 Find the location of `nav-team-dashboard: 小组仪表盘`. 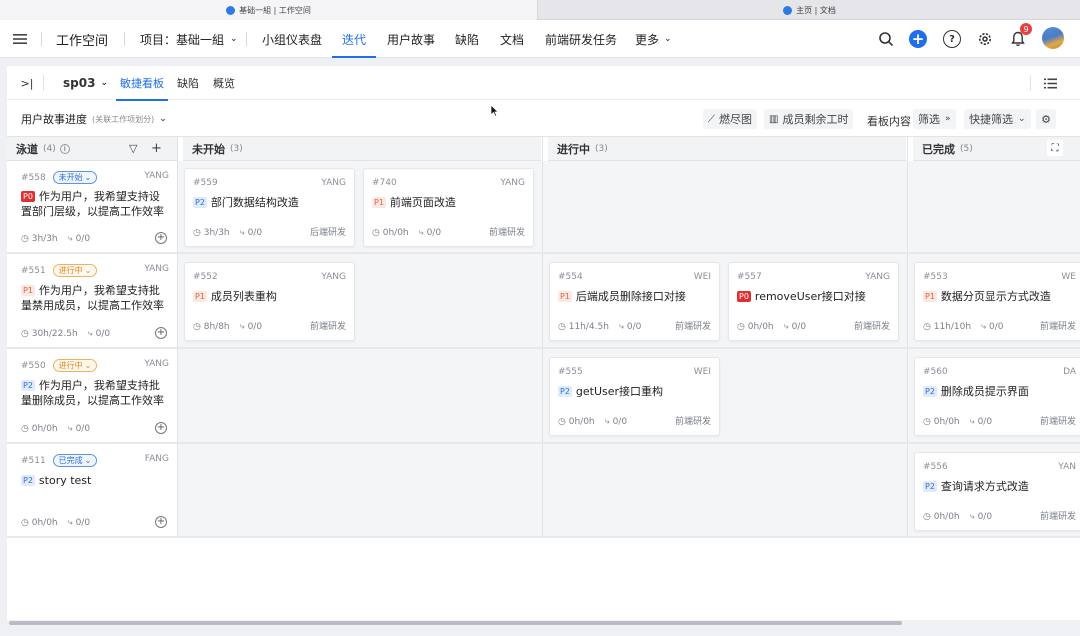

nav-team-dashboard: 小组仪表盘 is located at coordinates (292, 39).